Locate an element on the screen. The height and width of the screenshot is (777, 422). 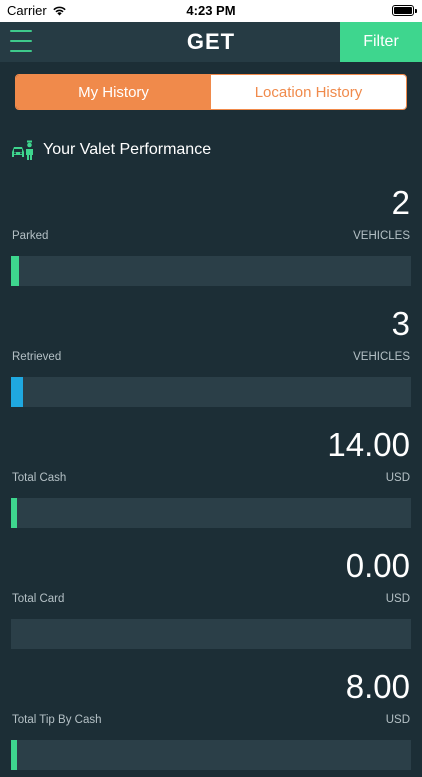
metric-retrieved: 3 Retrieved VEHICLES is located at coordinates (211, 359).